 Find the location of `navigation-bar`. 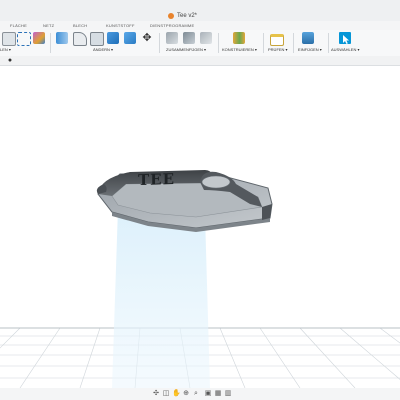

navigation-bar is located at coordinates (200, 394).